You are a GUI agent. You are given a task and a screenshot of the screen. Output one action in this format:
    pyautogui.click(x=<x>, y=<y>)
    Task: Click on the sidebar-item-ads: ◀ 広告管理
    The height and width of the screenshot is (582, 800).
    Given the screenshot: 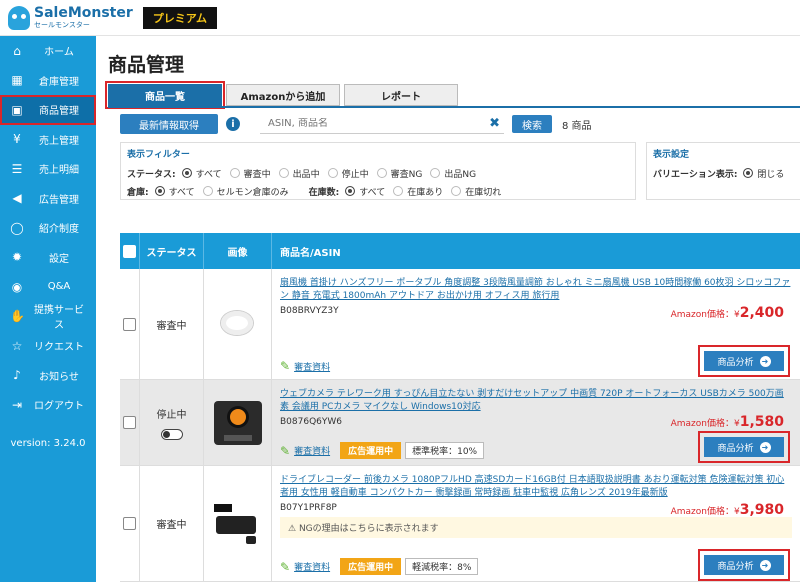 What is the action you would take?
    pyautogui.click(x=48, y=199)
    